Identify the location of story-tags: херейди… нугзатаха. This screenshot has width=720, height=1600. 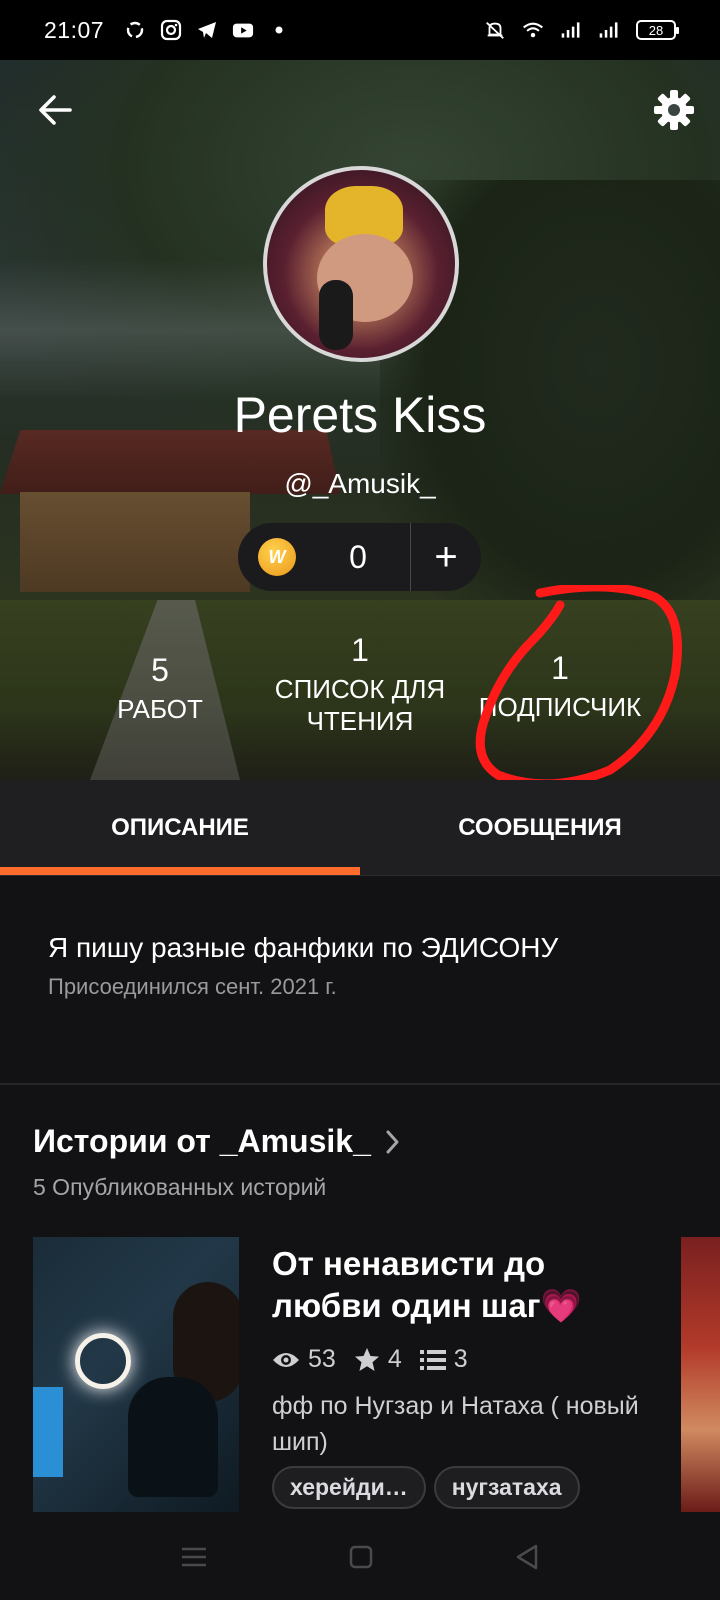
(462, 1487).